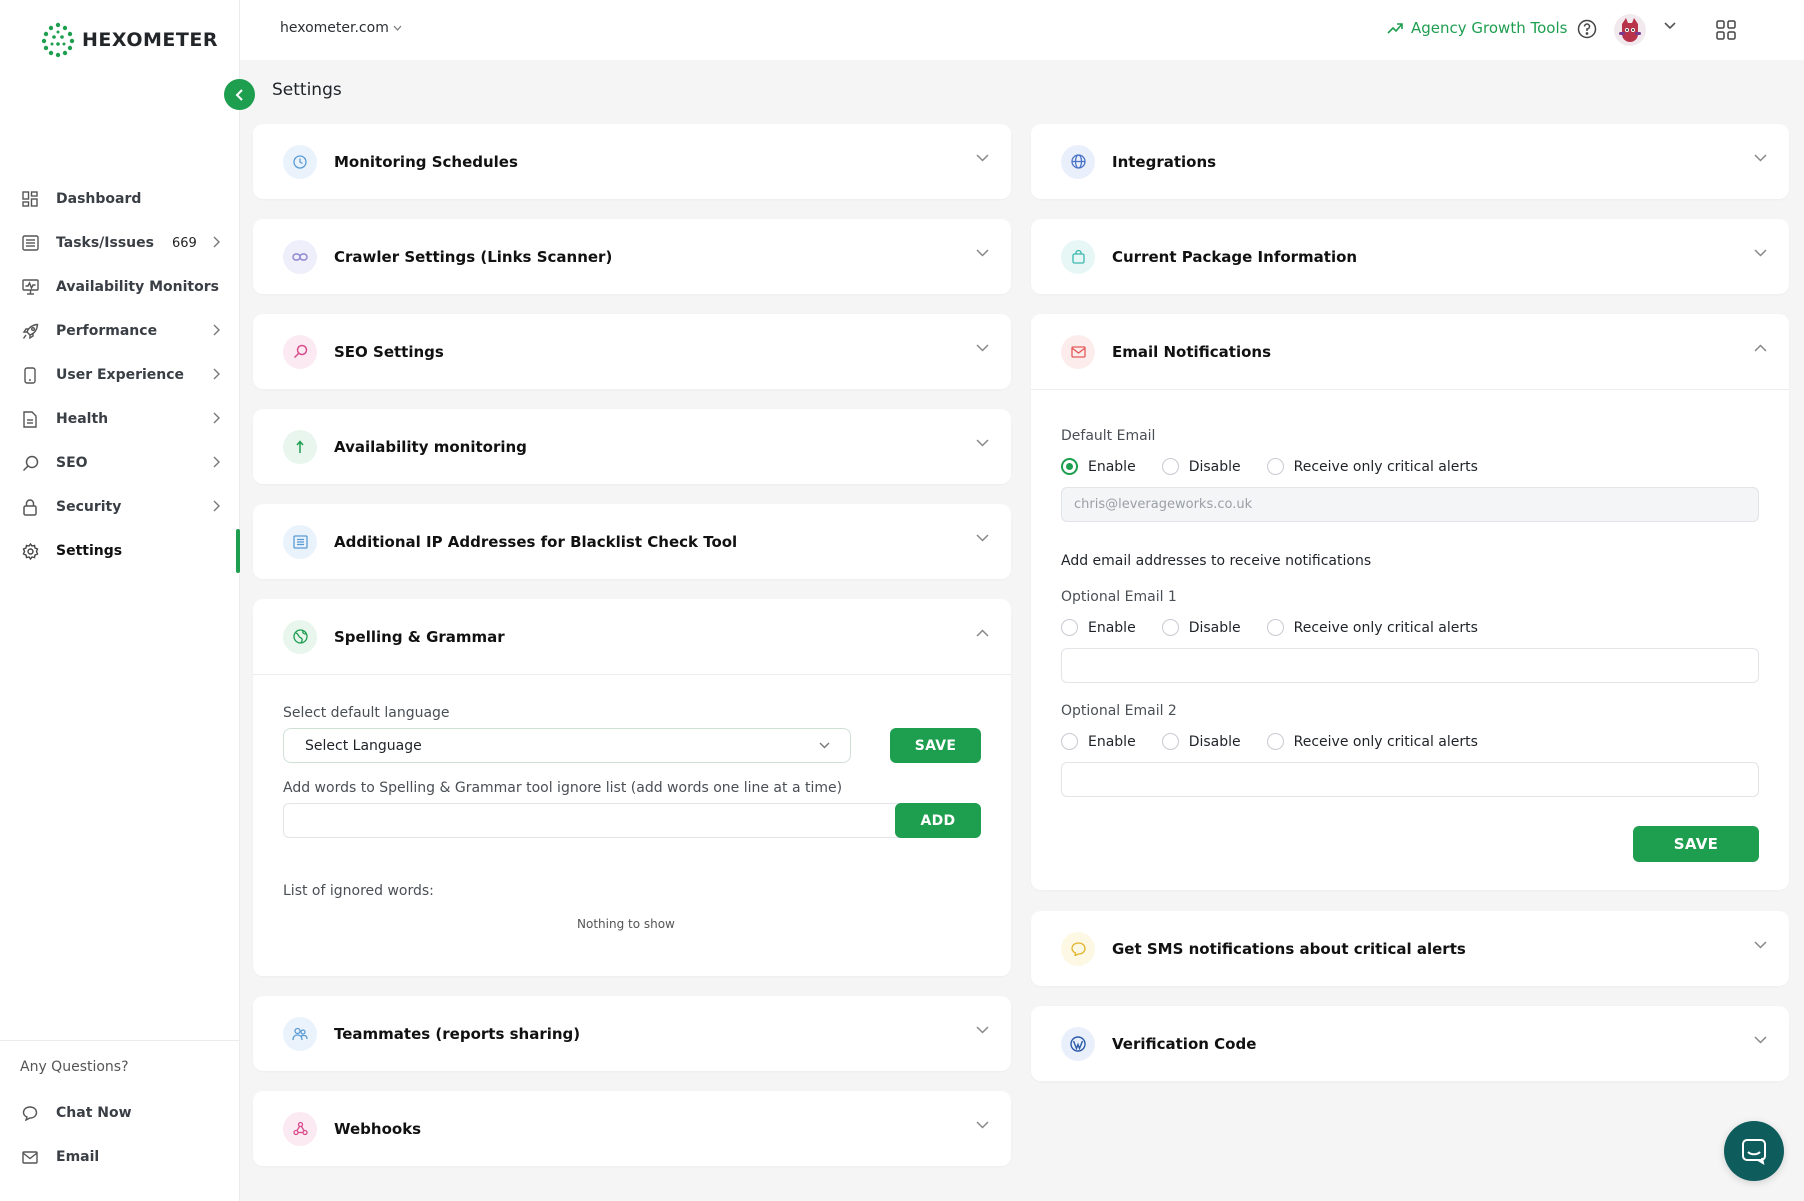 The width and height of the screenshot is (1804, 1201). I want to click on trending-up-icon, so click(1395, 28).